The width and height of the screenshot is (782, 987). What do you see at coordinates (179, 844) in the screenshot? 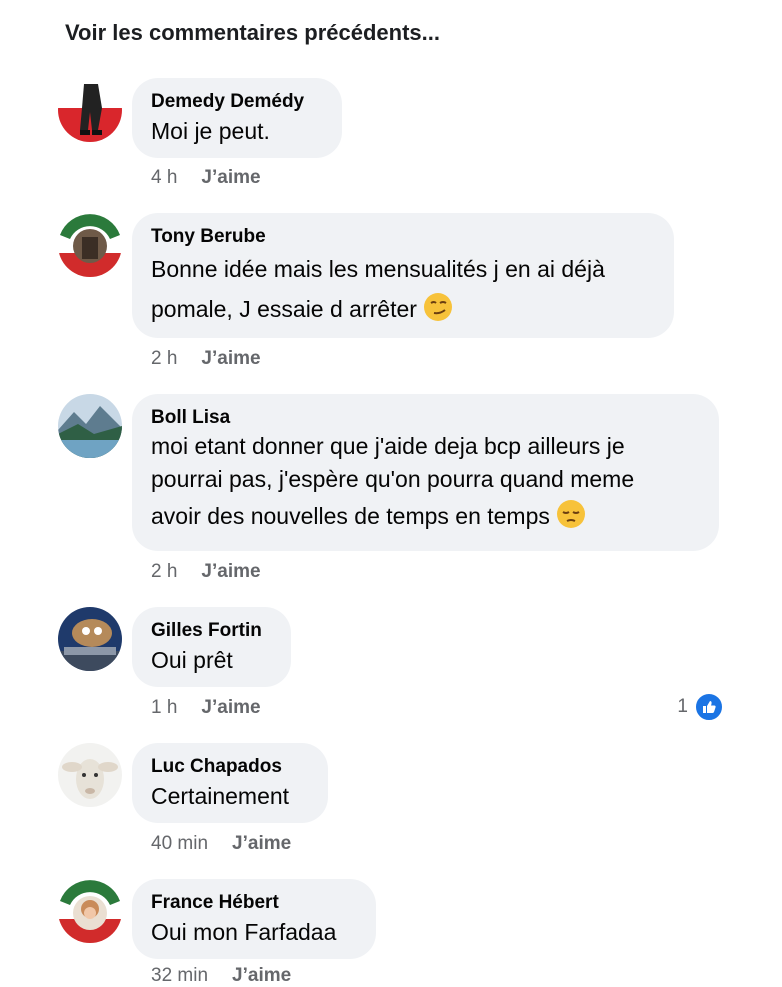
I see `comment-timestamp: 40 min` at bounding box center [179, 844].